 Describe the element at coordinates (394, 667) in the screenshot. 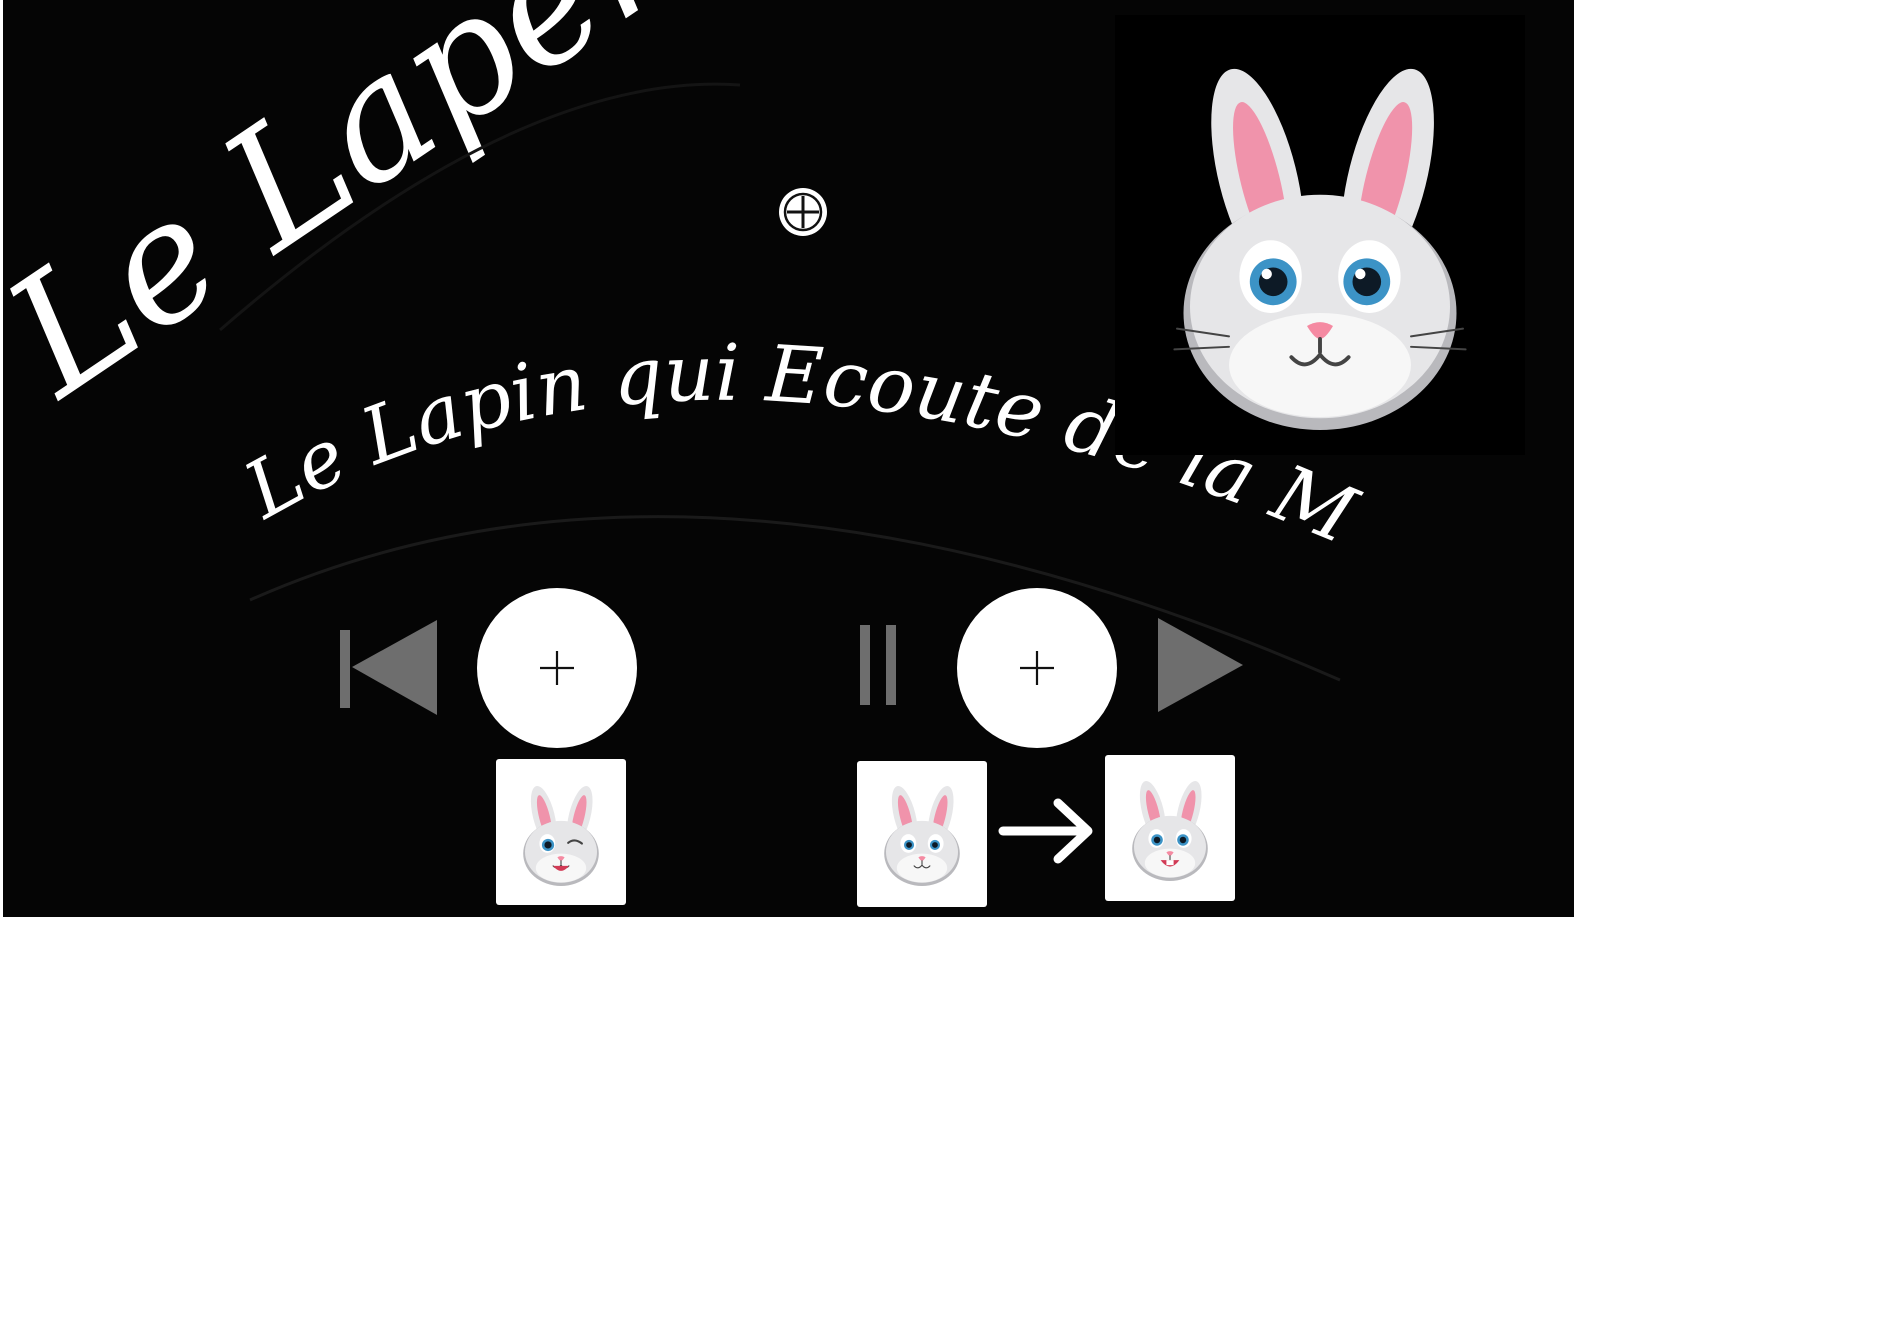

I see `previous-triangle` at that location.